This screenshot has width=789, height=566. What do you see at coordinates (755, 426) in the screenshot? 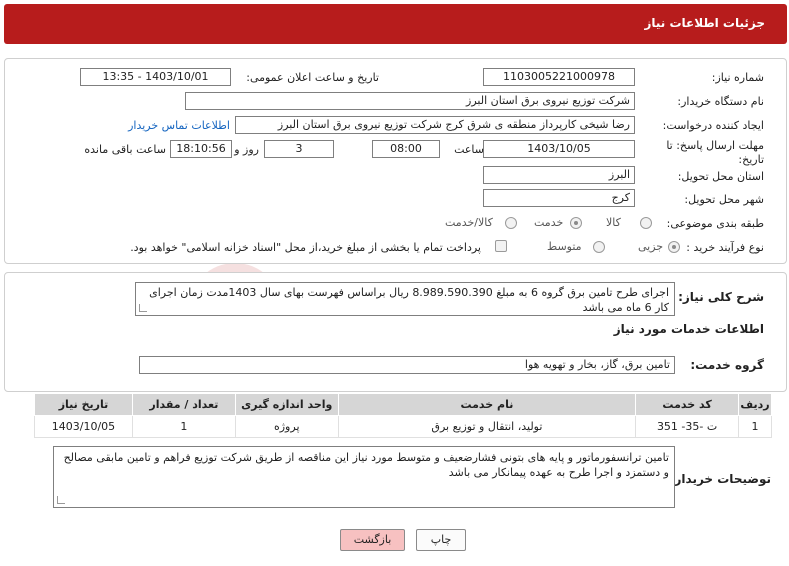
I see `cell-row-number: 1` at bounding box center [755, 426].